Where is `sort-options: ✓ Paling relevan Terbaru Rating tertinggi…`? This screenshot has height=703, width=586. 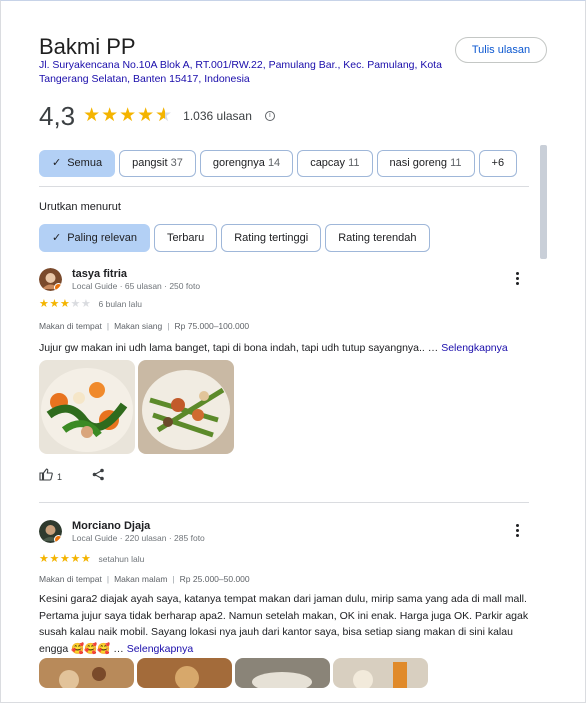
sort-options: ✓ Paling relevan Terbaru Rating tertinggi… is located at coordinates (236, 238).